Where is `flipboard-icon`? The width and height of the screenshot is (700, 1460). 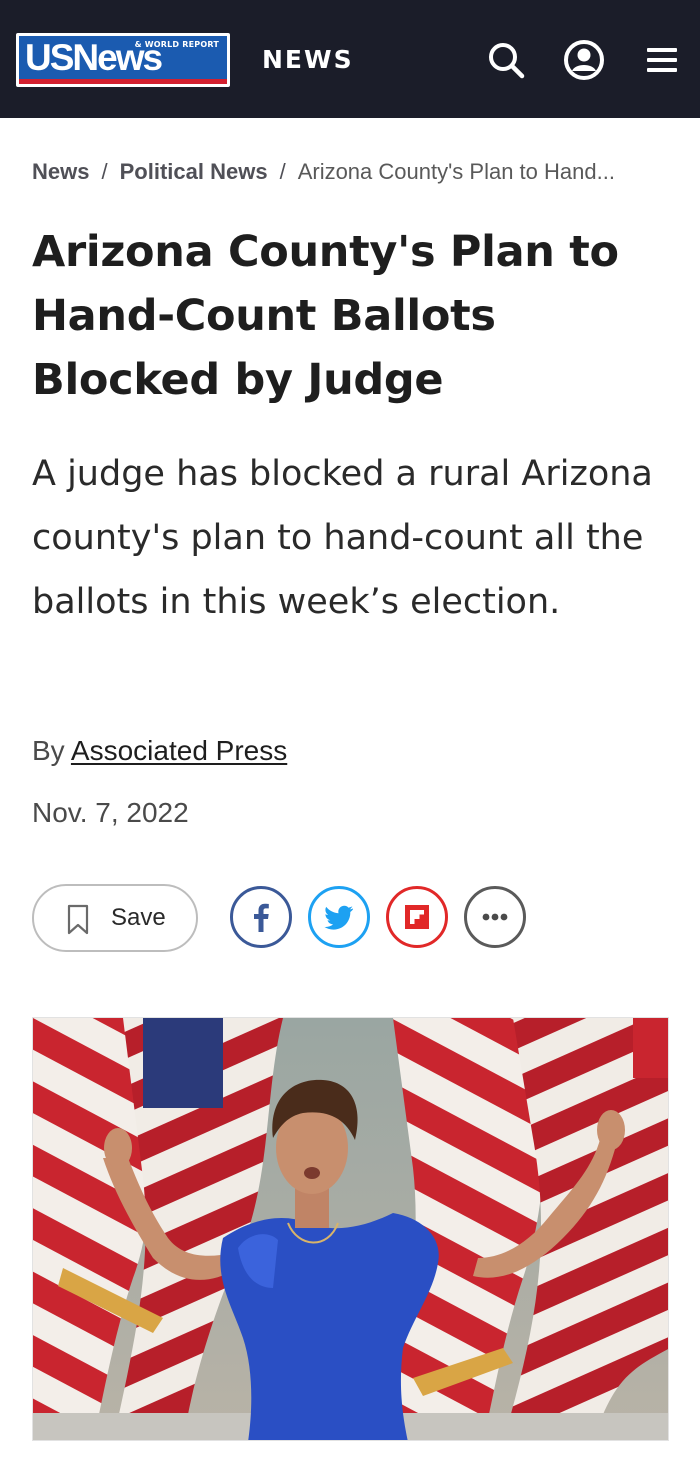 flipboard-icon is located at coordinates (417, 917).